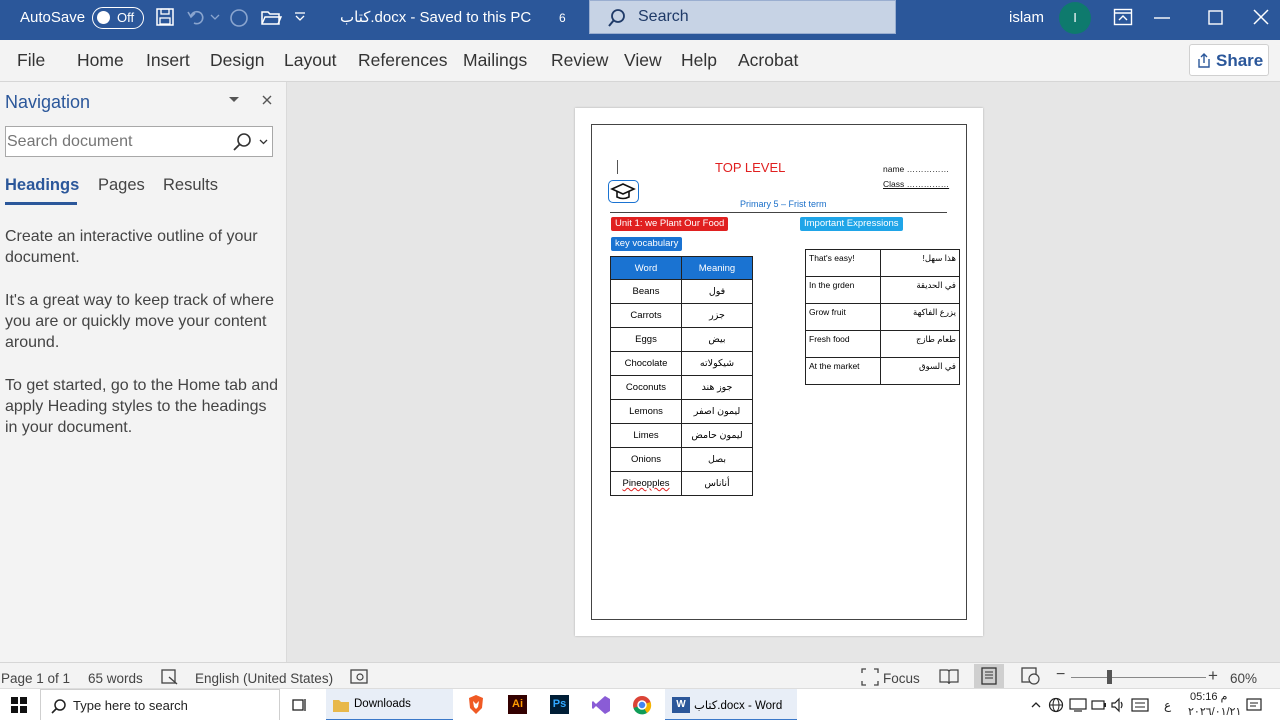  What do you see at coordinates (1254, 705) in the screenshot?
I see `notifications-icon` at bounding box center [1254, 705].